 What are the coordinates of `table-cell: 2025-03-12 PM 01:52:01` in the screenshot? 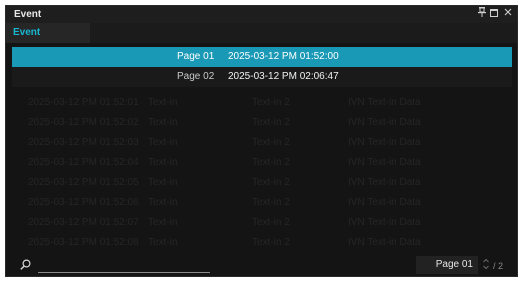 It's located at (83, 102).